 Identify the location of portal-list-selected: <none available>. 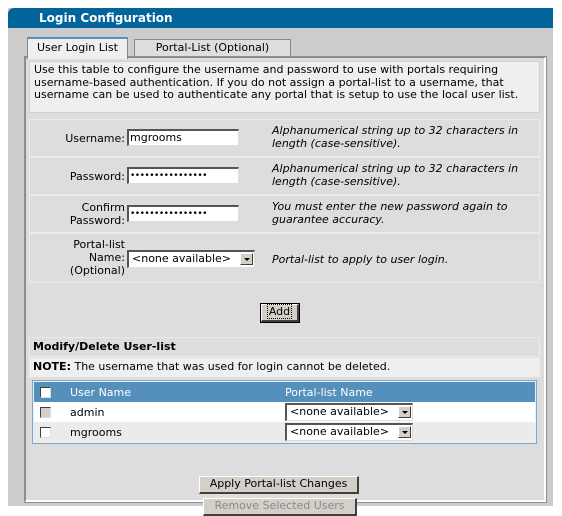
(182, 258).